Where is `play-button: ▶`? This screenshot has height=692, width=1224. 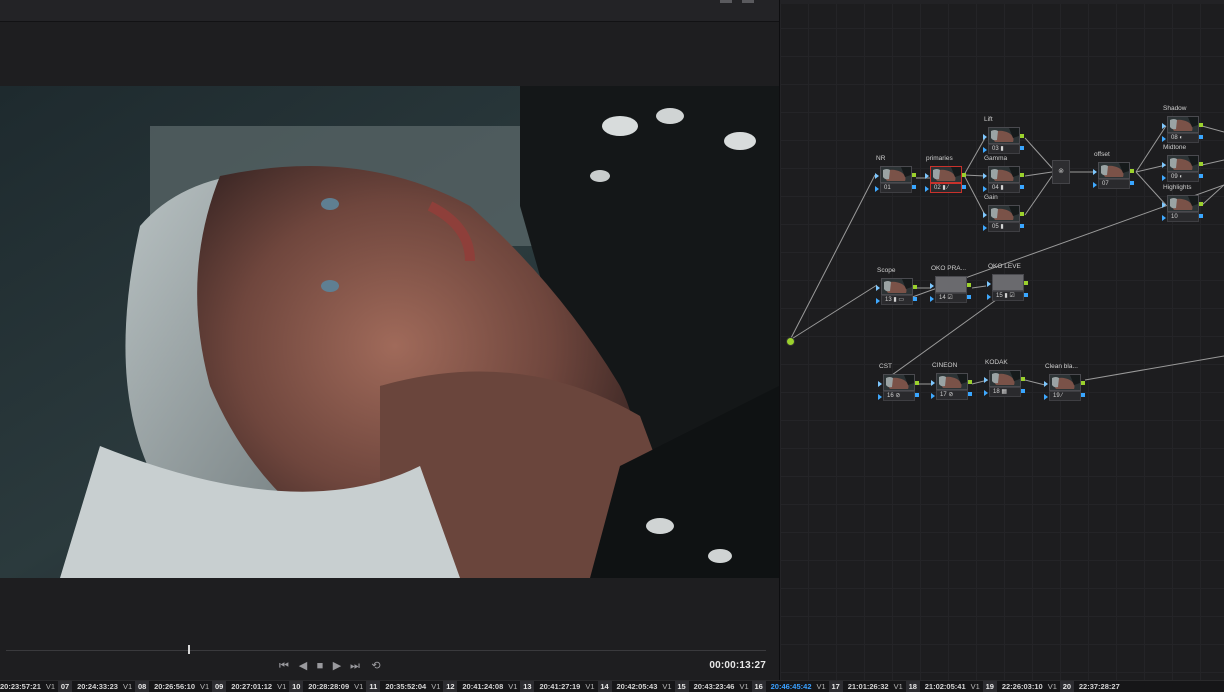
play-button: ▶ is located at coordinates (337, 666).